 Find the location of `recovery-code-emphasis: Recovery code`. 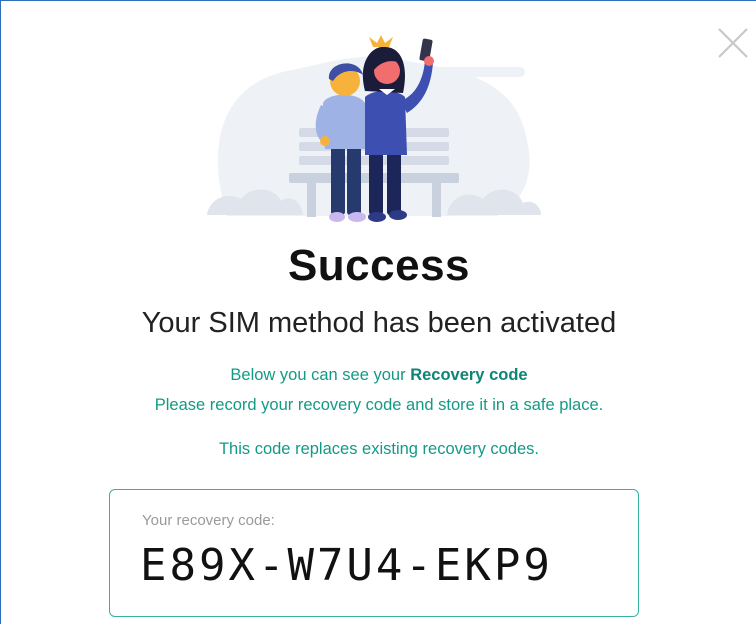

recovery-code-emphasis: Recovery code is located at coordinates (469, 375).